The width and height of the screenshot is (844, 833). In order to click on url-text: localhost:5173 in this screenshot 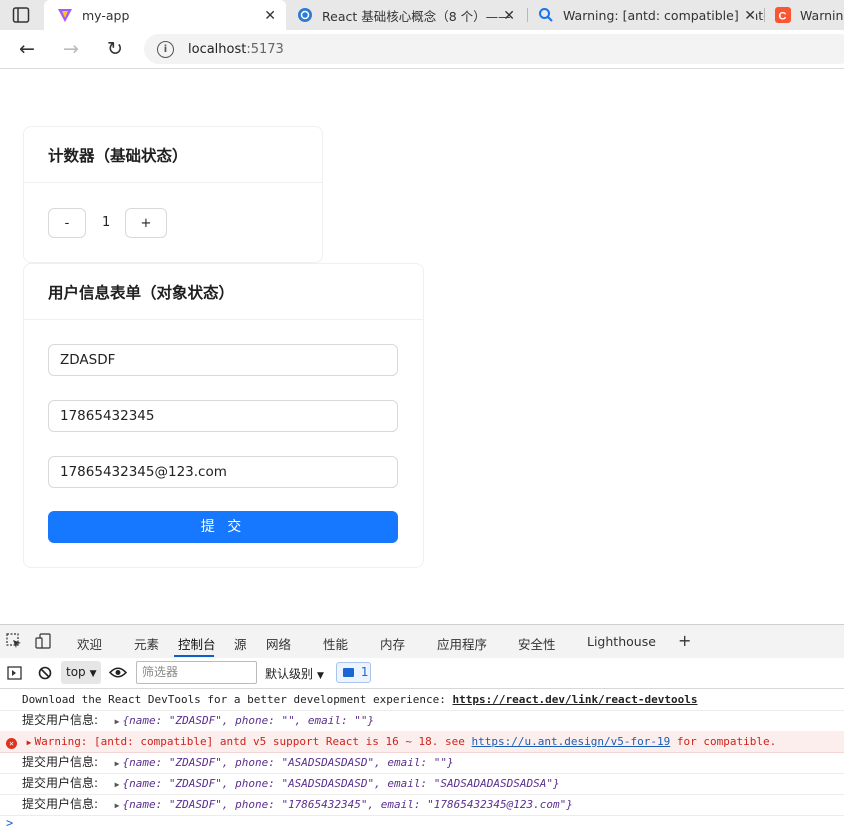, I will do `click(236, 49)`.